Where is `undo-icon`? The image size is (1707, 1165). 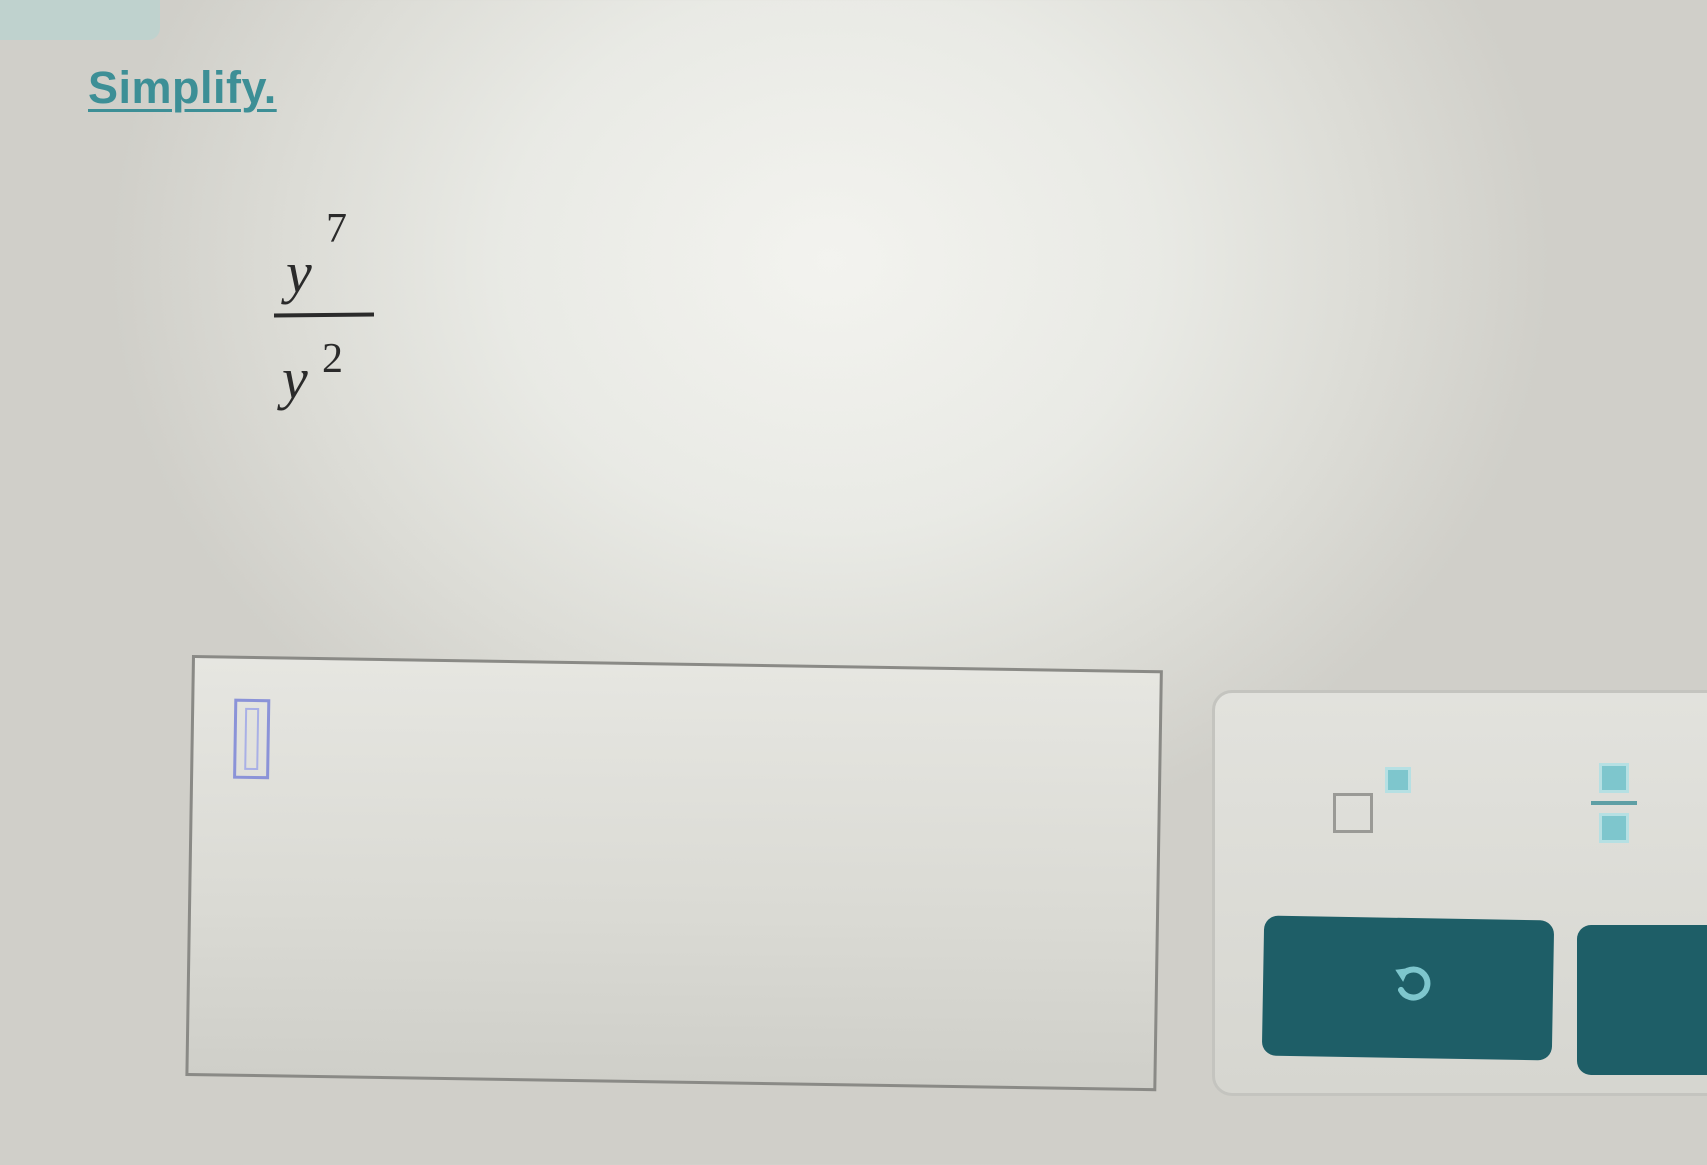 undo-icon is located at coordinates (1413, 983).